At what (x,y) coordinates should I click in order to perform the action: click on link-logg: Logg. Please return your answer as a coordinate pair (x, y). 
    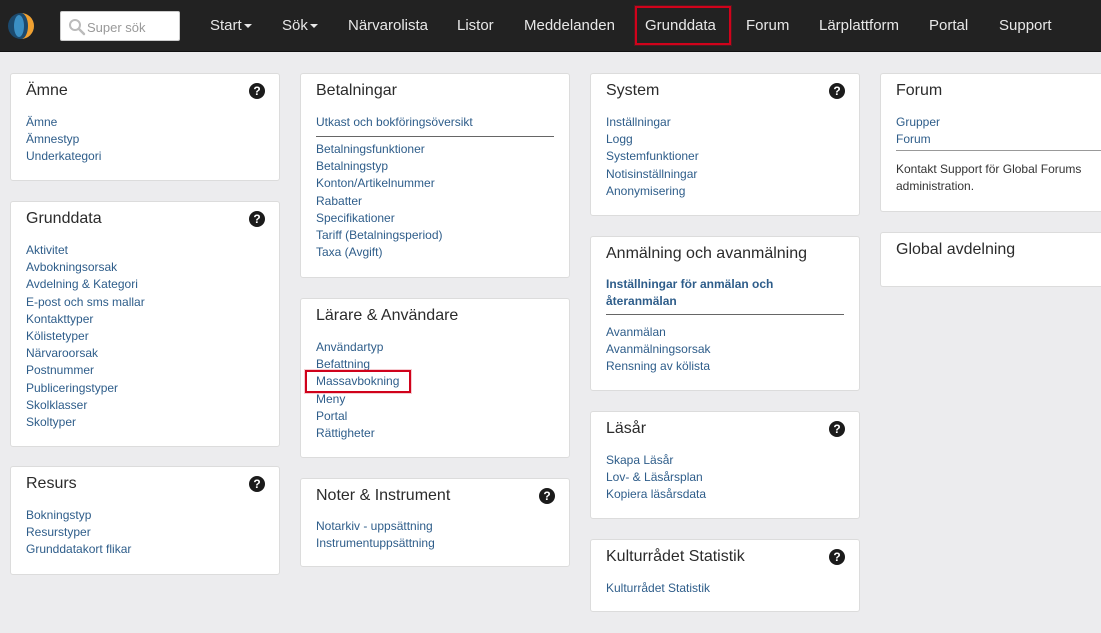
    Looking at the image, I should click on (652, 139).